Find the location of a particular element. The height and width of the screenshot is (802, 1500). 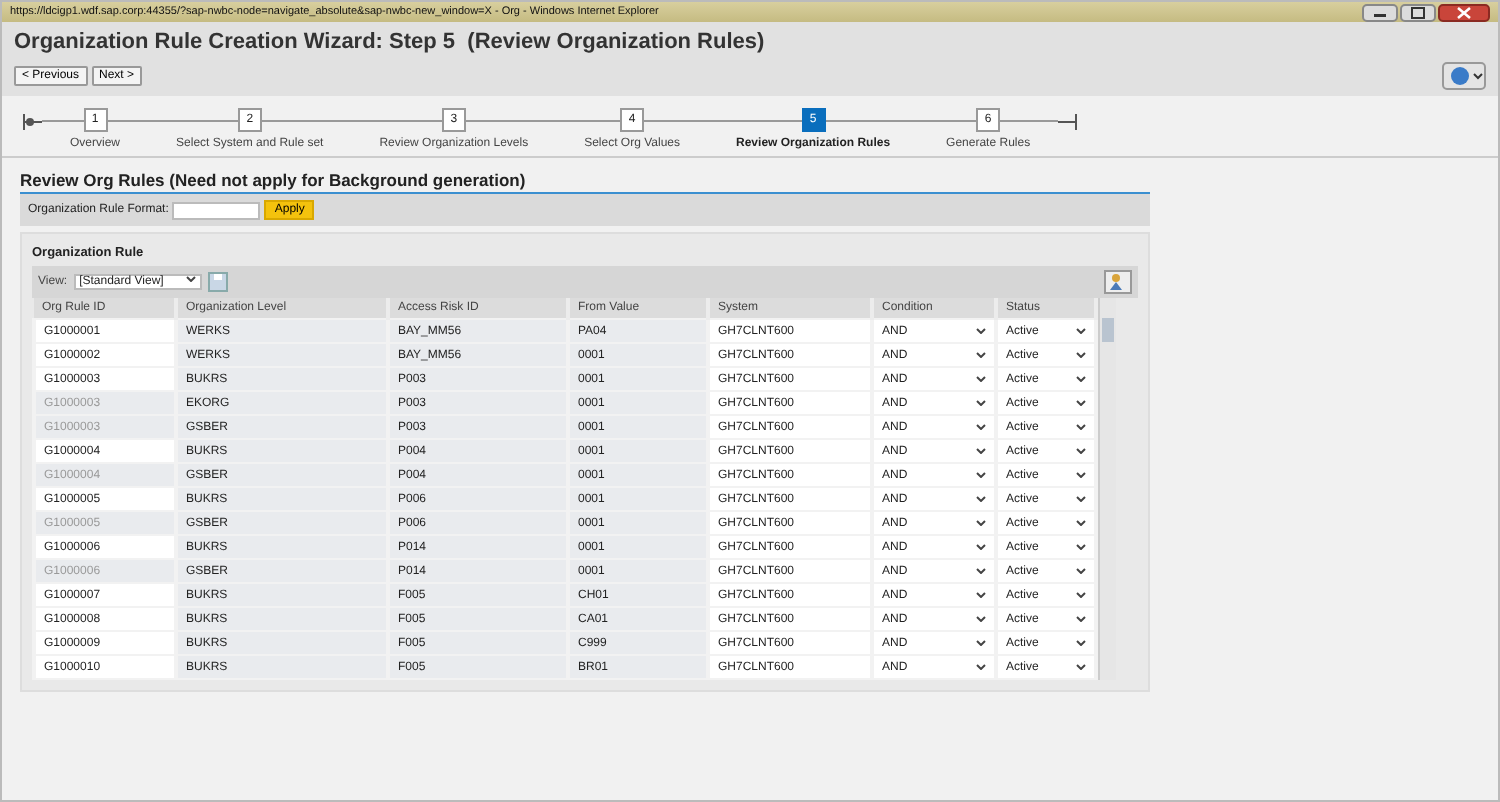

roadmap-end-icon is located at coordinates (1068, 122).